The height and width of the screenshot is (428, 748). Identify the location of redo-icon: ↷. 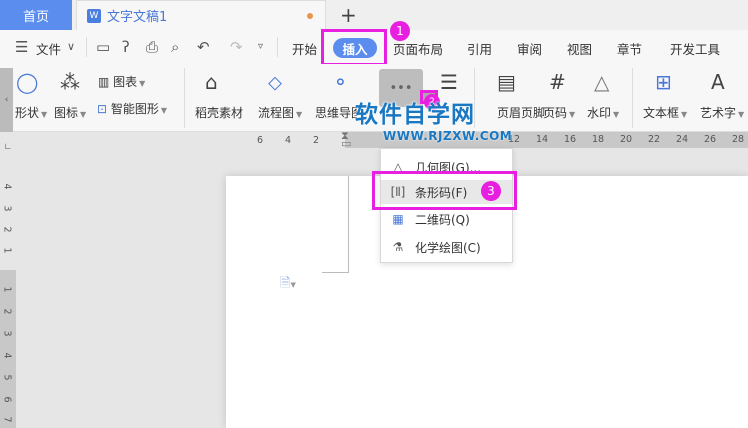
(236, 47).